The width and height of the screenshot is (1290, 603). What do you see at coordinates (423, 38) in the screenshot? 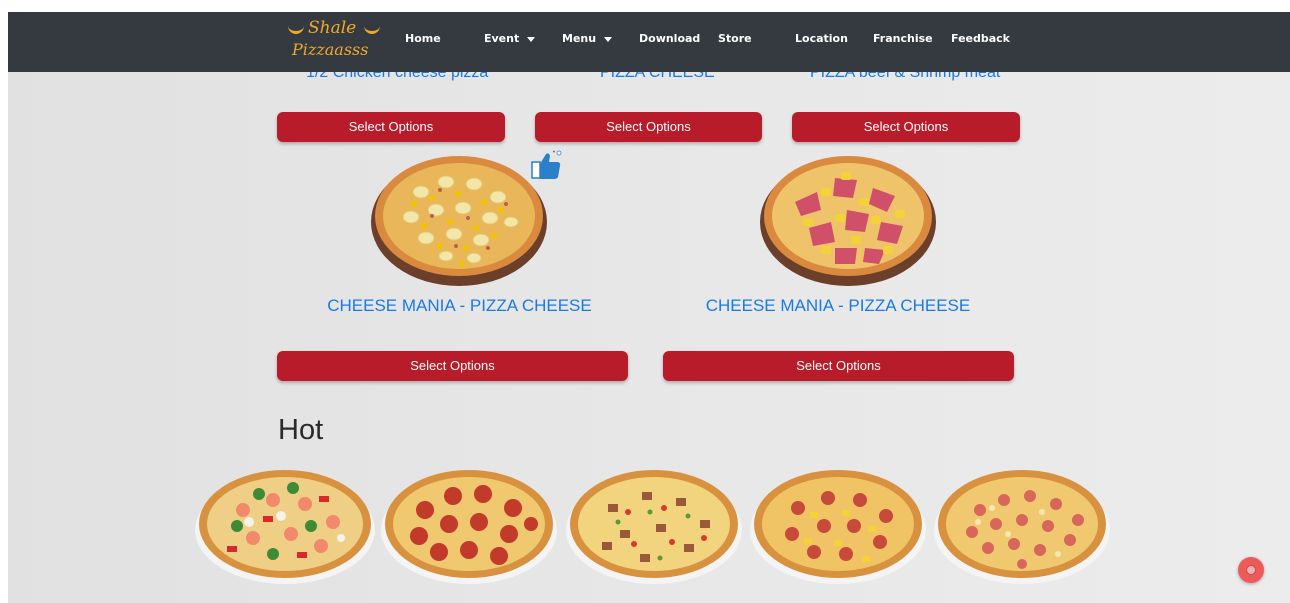
I see `nav-home: Home` at bounding box center [423, 38].